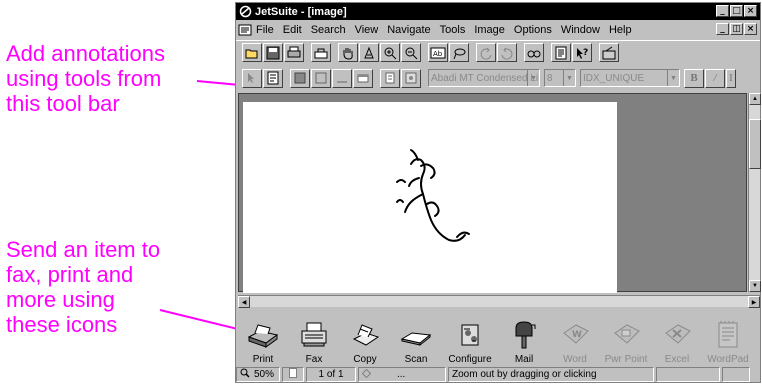 The image size is (762, 384). Describe the element at coordinates (754, 302) in the screenshot. I see `scroll-right-icon: ▶` at that location.